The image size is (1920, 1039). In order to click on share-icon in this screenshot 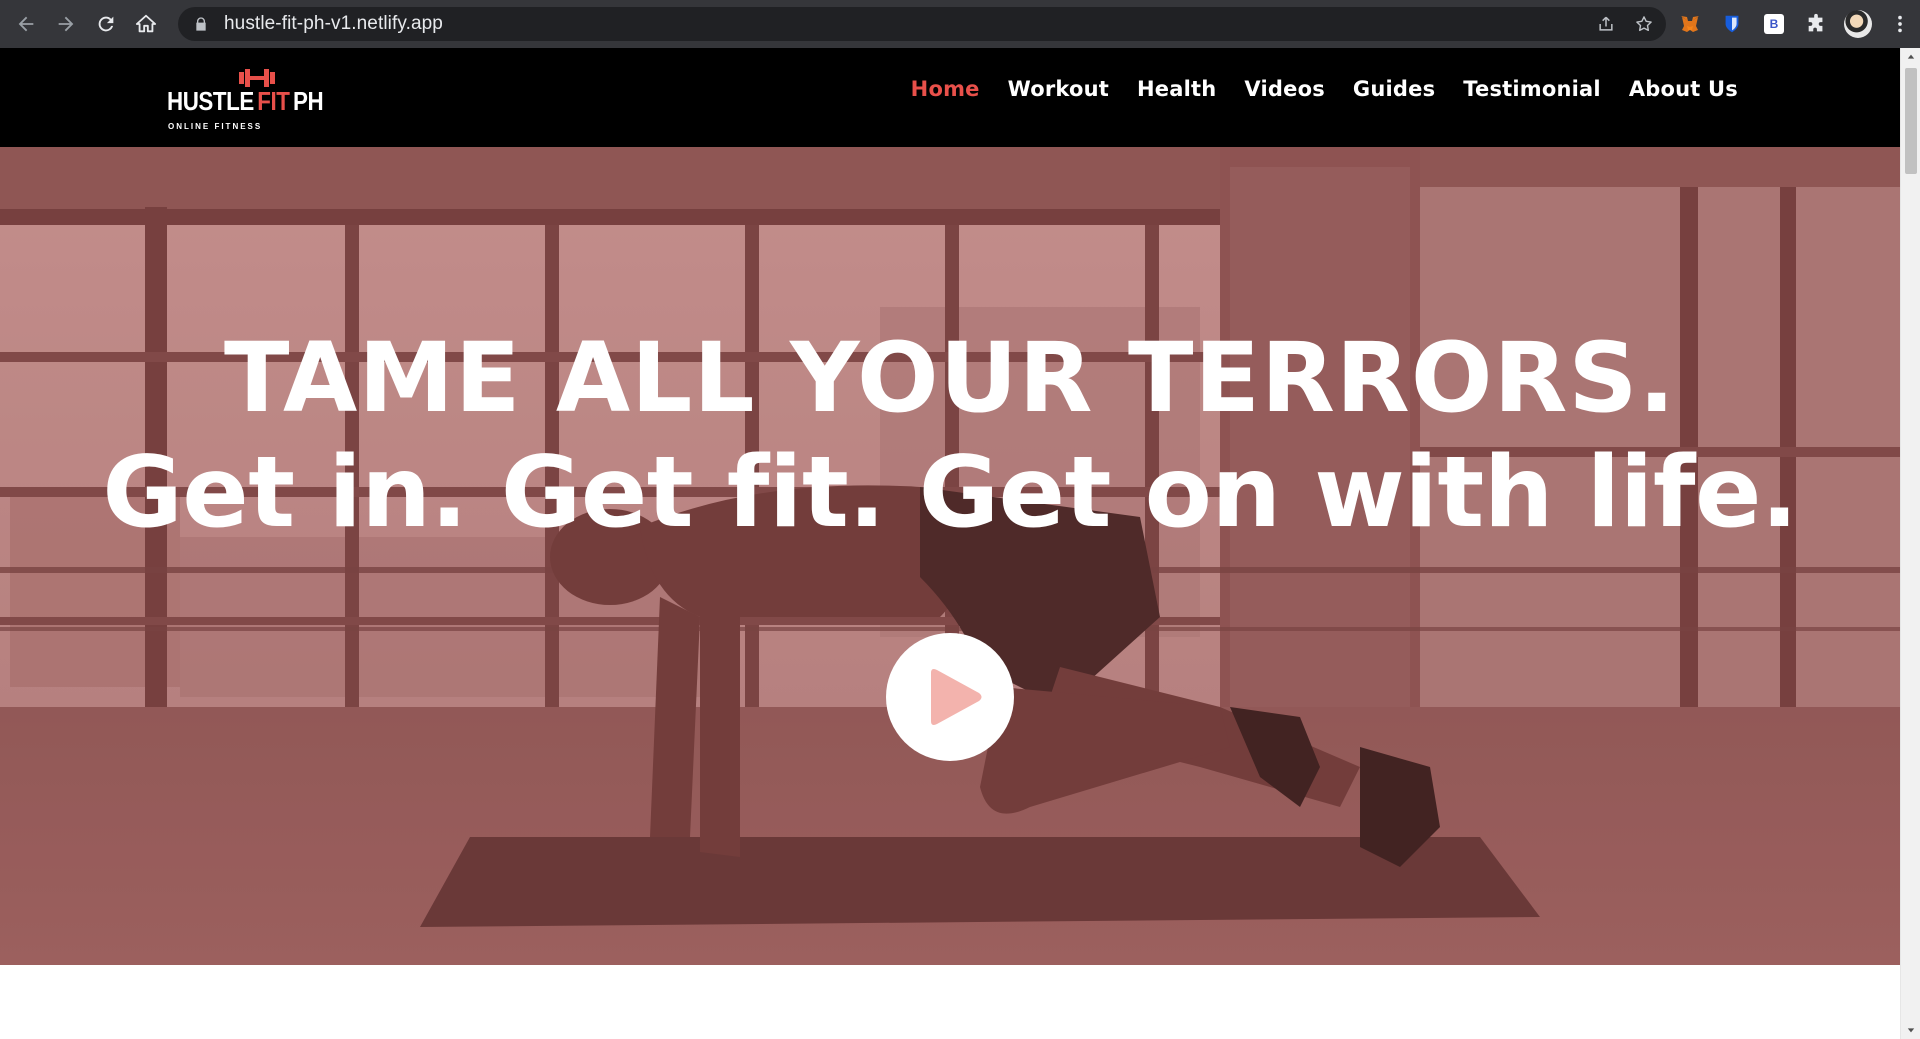, I will do `click(1606, 24)`.